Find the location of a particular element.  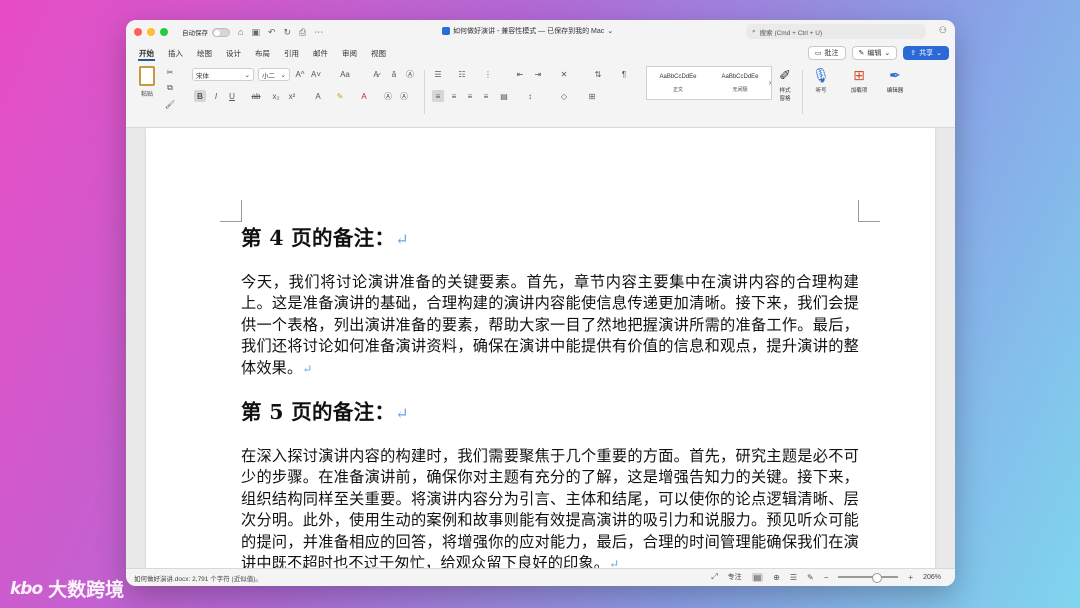

font-name-value: 宋体 is located at coordinates (202, 76).